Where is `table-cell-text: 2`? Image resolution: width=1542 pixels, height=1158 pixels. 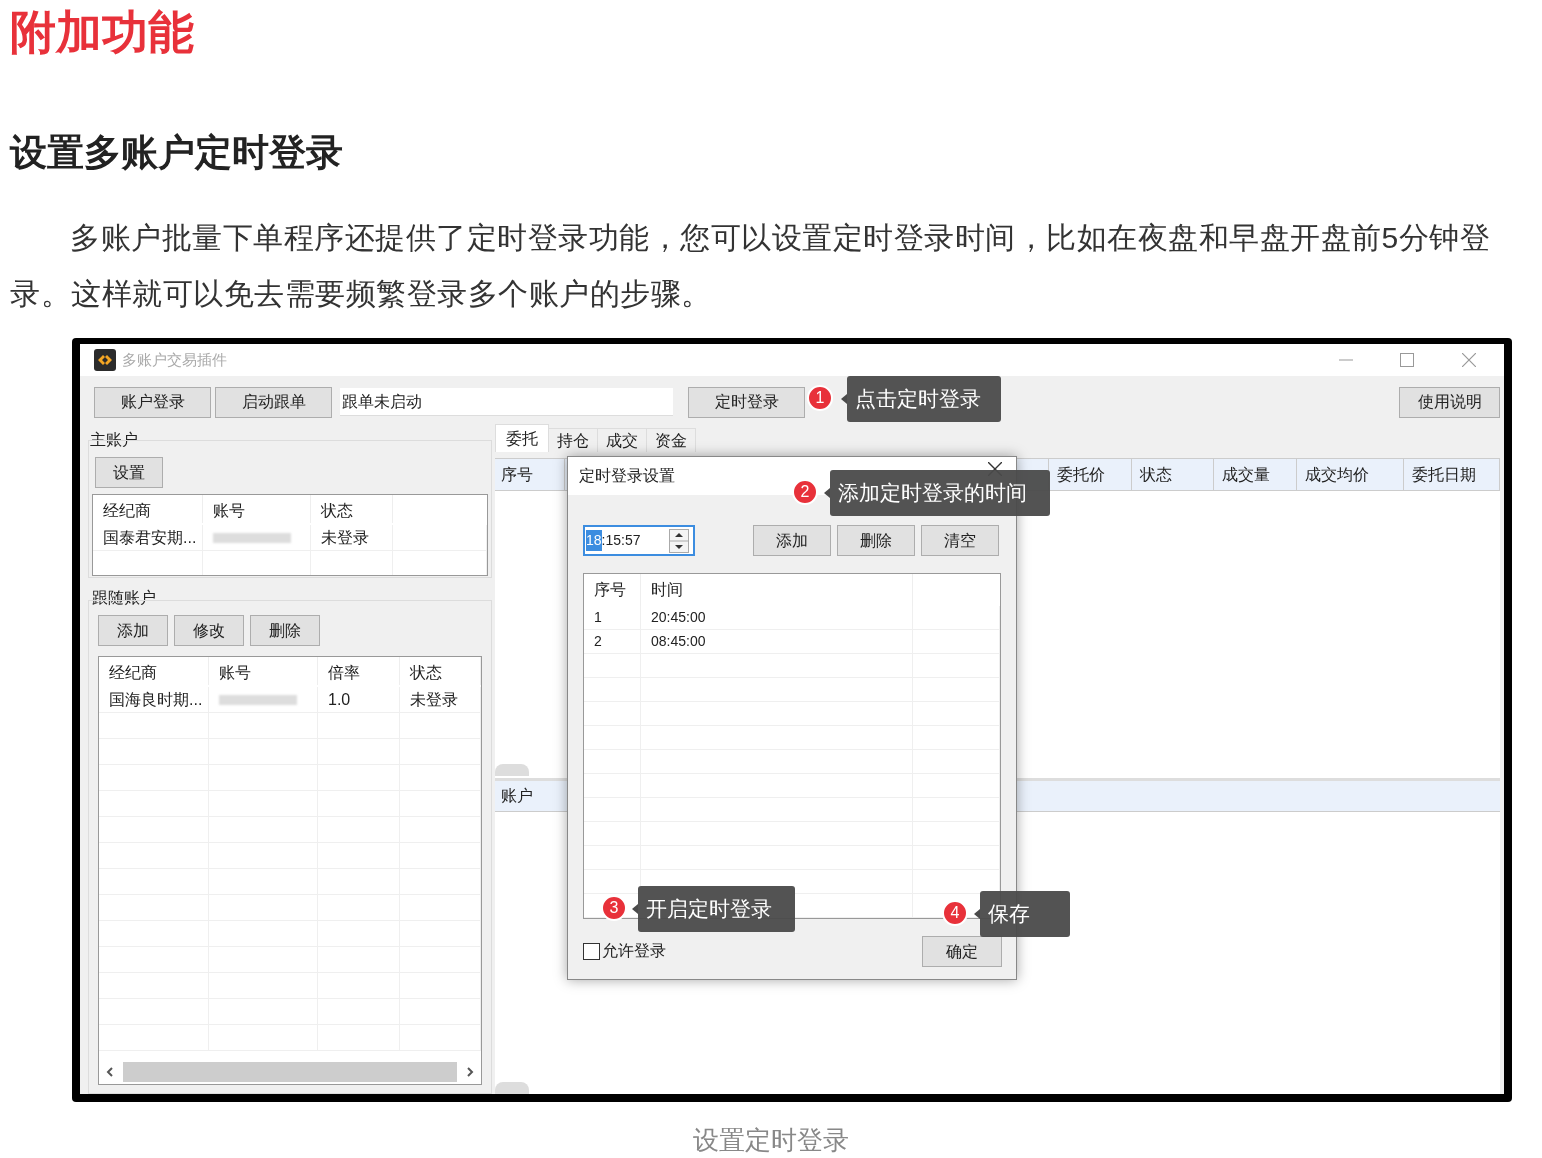
table-cell-text: 2 is located at coordinates (598, 641).